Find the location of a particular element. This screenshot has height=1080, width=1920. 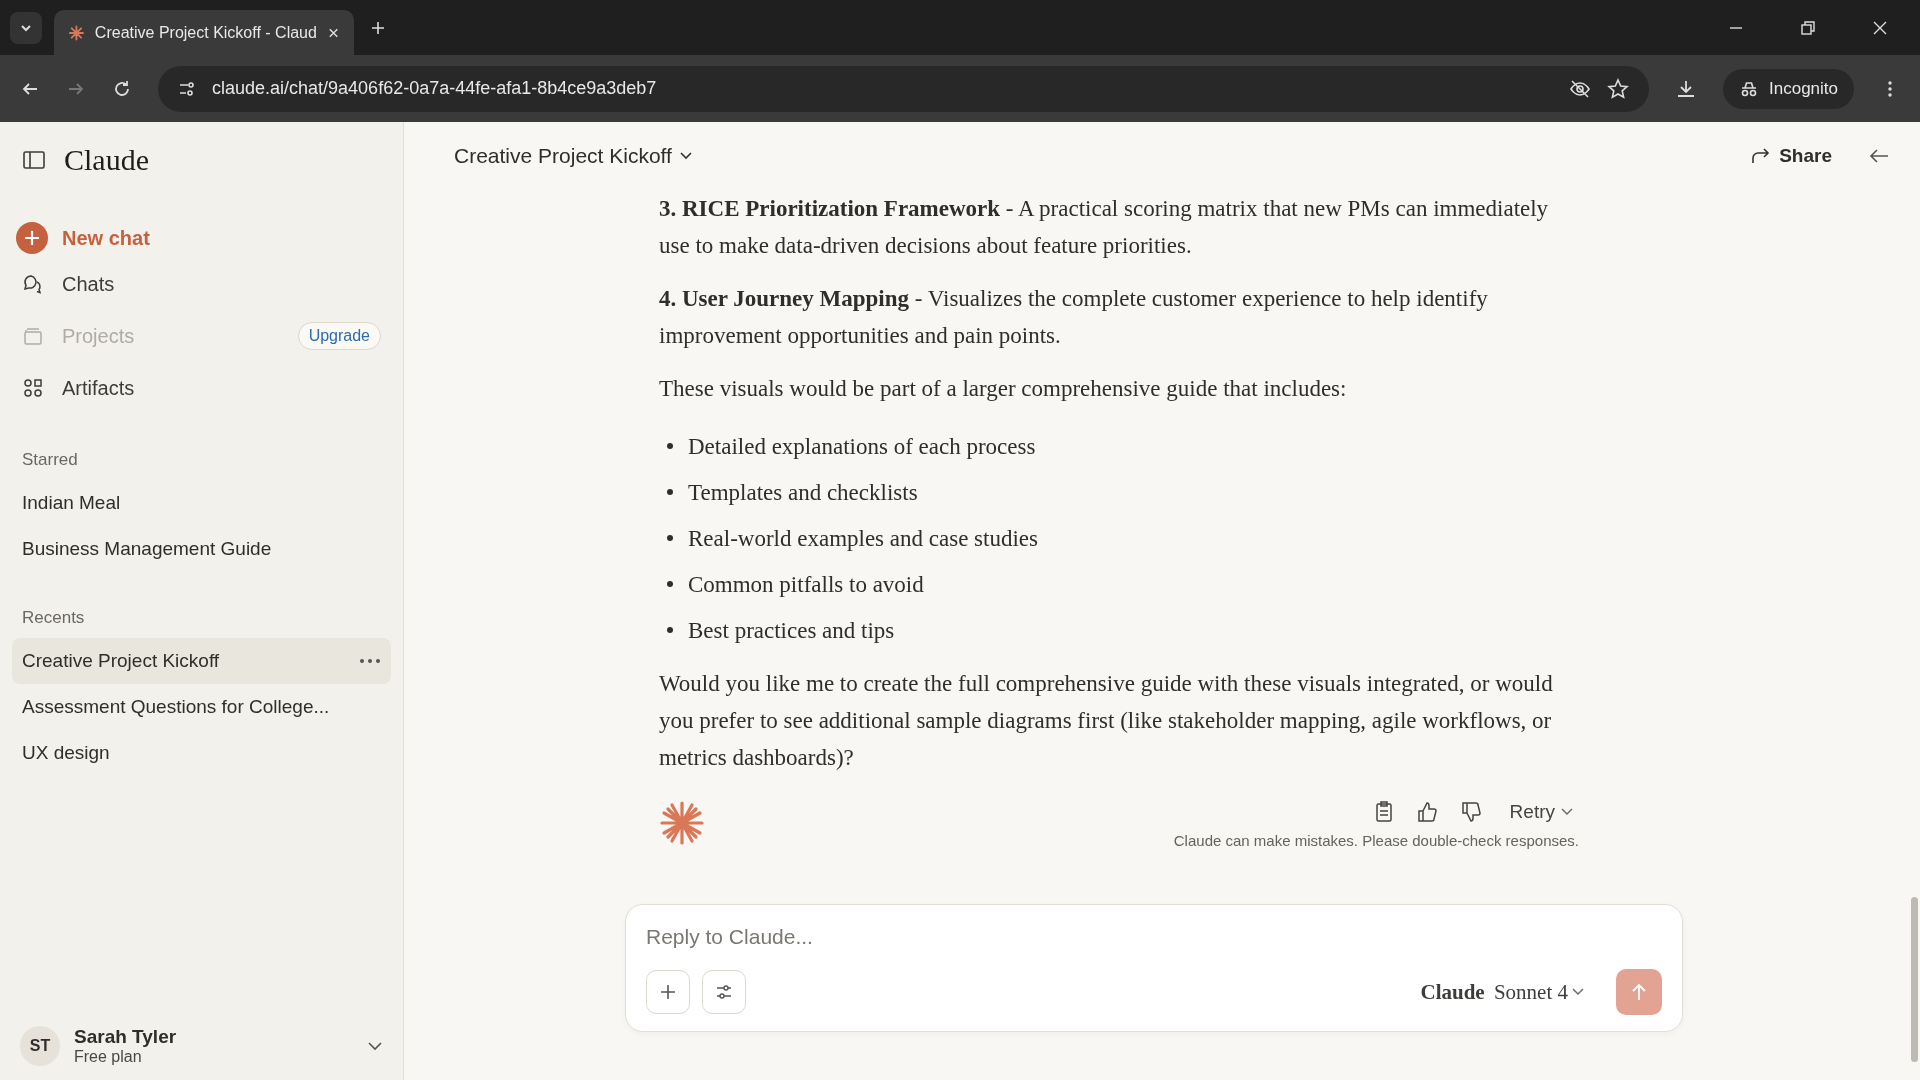

browser-tab: Creative Project Kickoff - Claud is located at coordinates (204, 32).